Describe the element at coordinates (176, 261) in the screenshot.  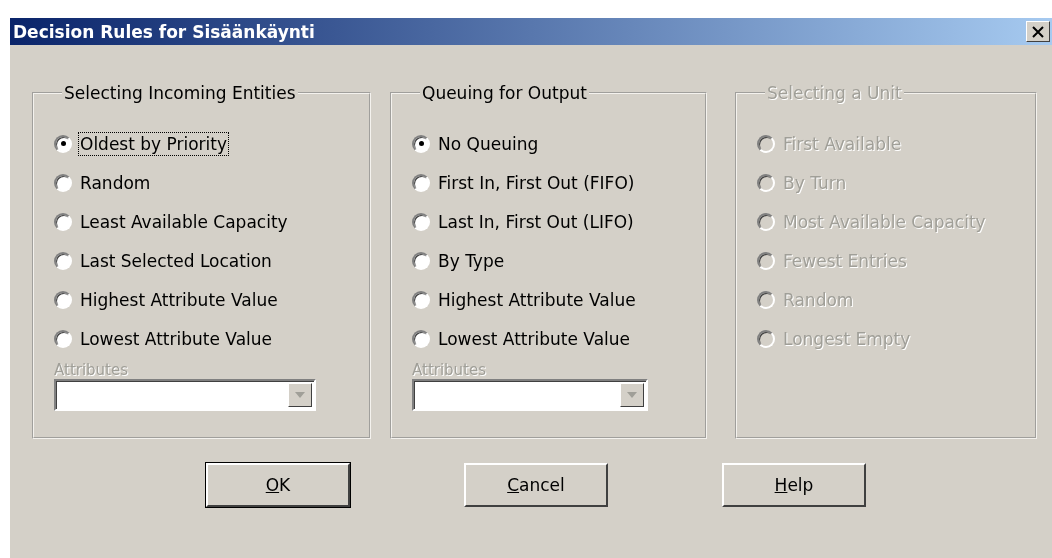
I see `radio-label: Last Selected Location` at that location.